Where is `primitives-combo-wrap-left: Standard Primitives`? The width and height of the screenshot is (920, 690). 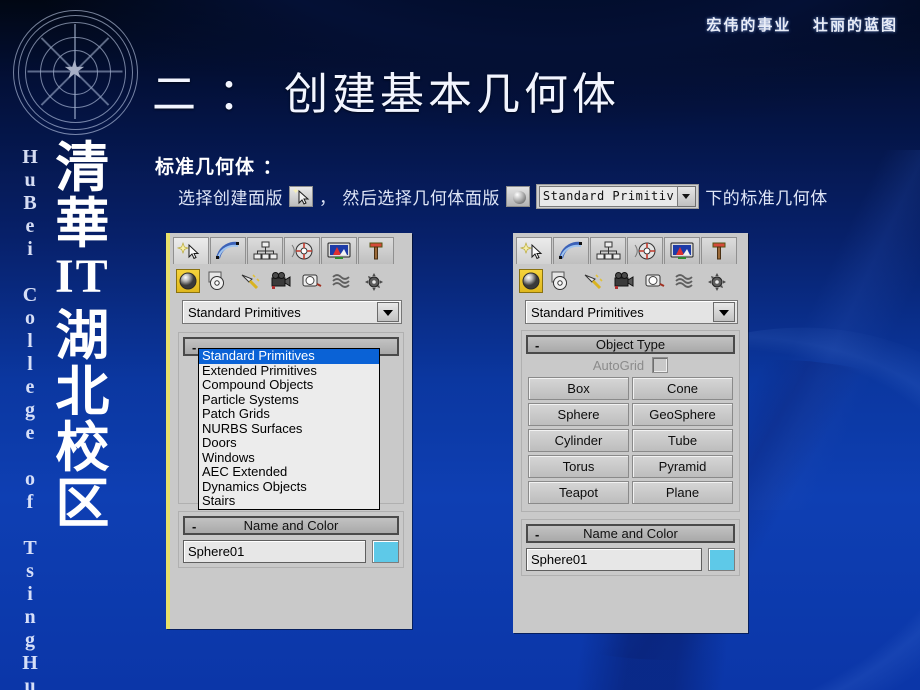 primitives-combo-wrap-left: Standard Primitives is located at coordinates (291, 311).